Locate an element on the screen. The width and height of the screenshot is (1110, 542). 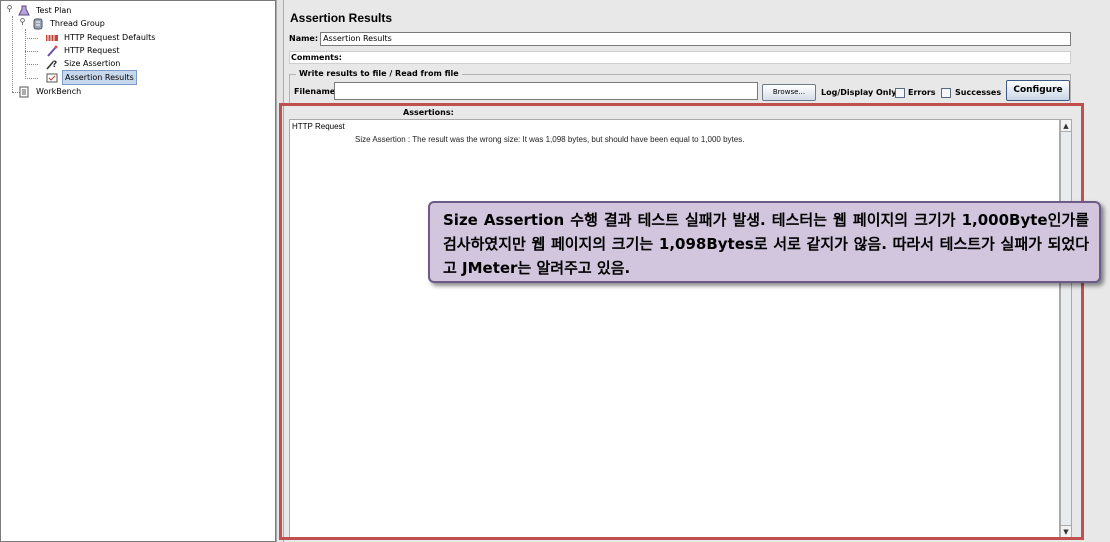
tree-item-assertion-results: Assertion Results is located at coordinates (91, 77).